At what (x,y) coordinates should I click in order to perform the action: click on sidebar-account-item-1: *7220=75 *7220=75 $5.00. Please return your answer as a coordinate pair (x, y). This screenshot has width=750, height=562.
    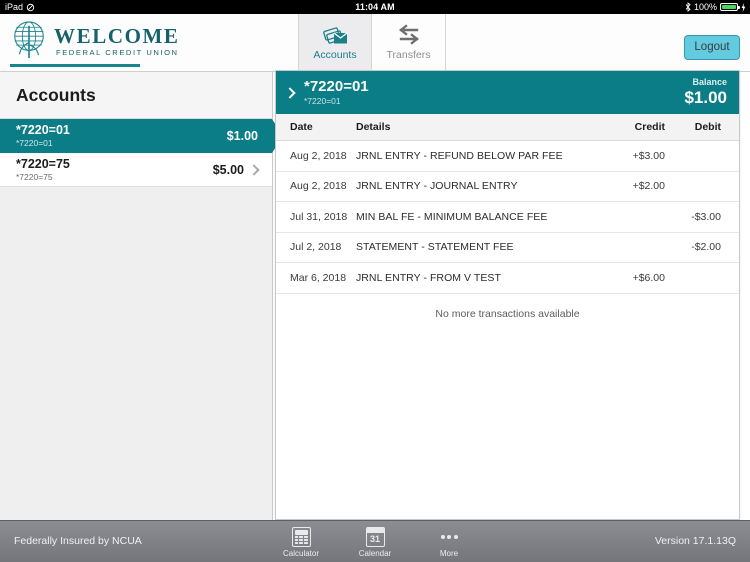
    Looking at the image, I should click on (136, 170).